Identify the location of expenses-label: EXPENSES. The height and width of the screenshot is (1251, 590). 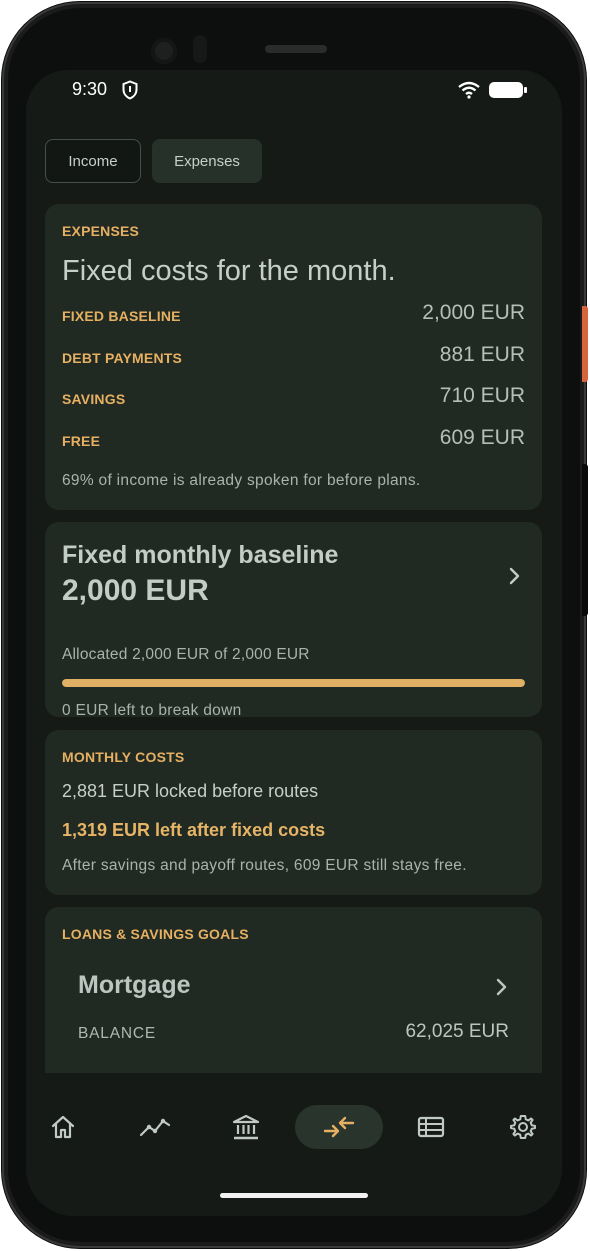
(101, 231).